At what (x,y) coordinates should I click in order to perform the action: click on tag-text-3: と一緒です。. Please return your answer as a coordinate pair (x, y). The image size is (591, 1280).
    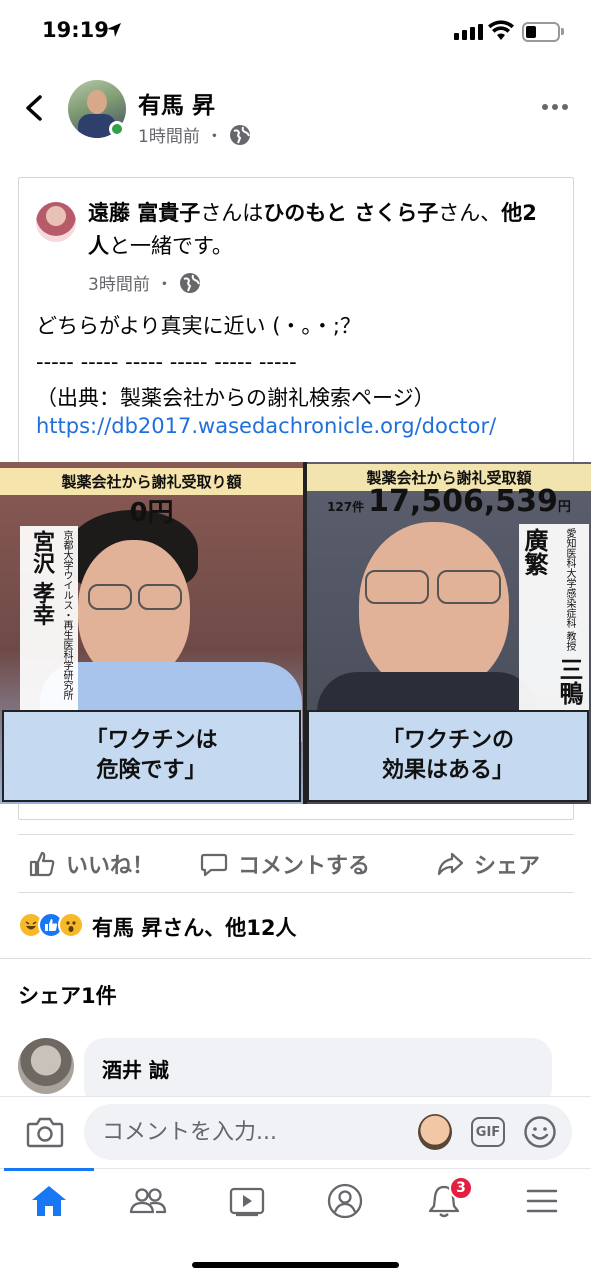
    Looking at the image, I should click on (171, 246).